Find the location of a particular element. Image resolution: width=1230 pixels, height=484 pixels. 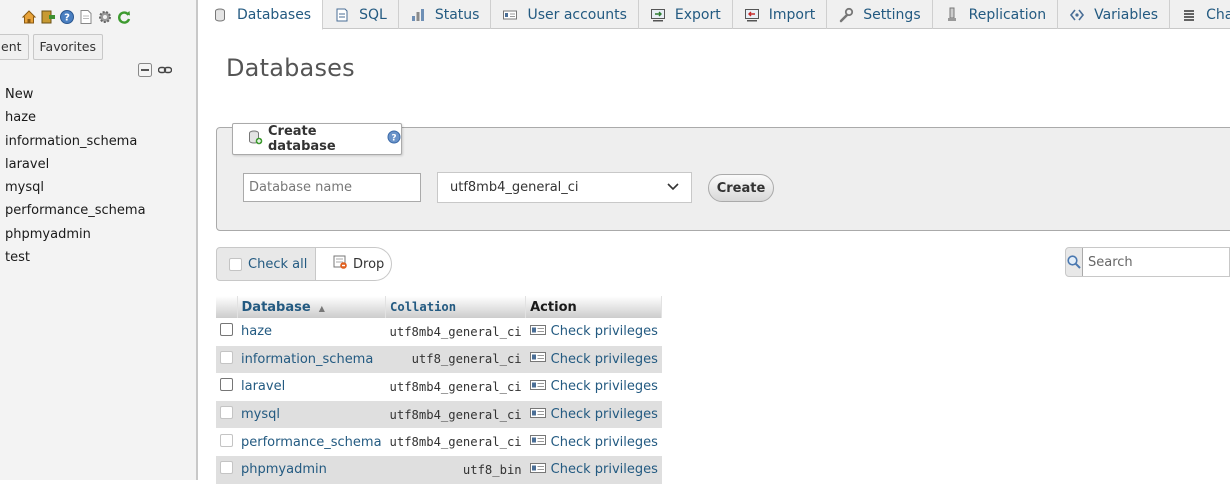

tree-item-haze: haze is located at coordinates (73, 119).